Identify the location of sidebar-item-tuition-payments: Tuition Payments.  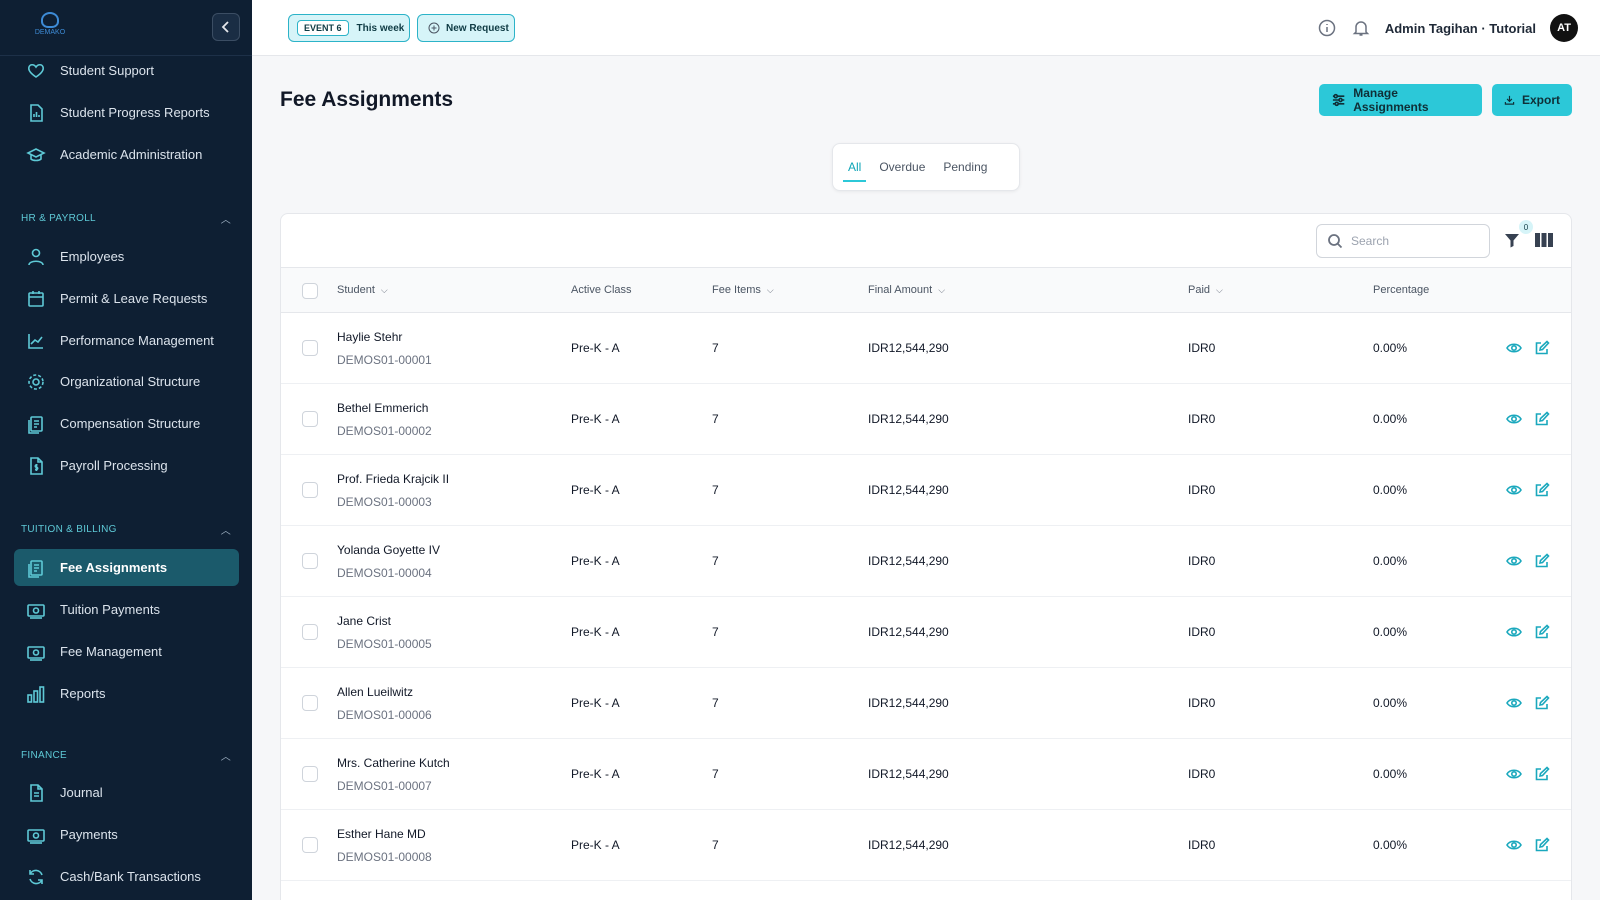
(126, 609).